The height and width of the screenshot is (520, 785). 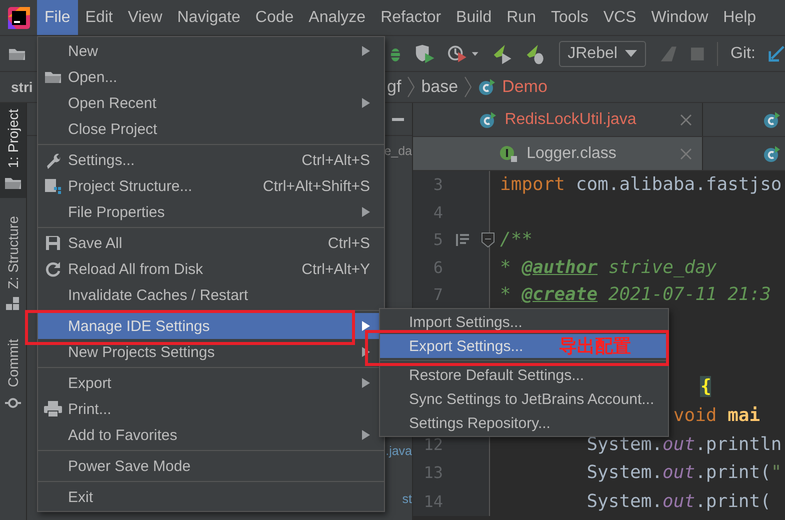 What do you see at coordinates (336, 269) in the screenshot?
I see `shortcut: Ctrl+Alt+Y` at bounding box center [336, 269].